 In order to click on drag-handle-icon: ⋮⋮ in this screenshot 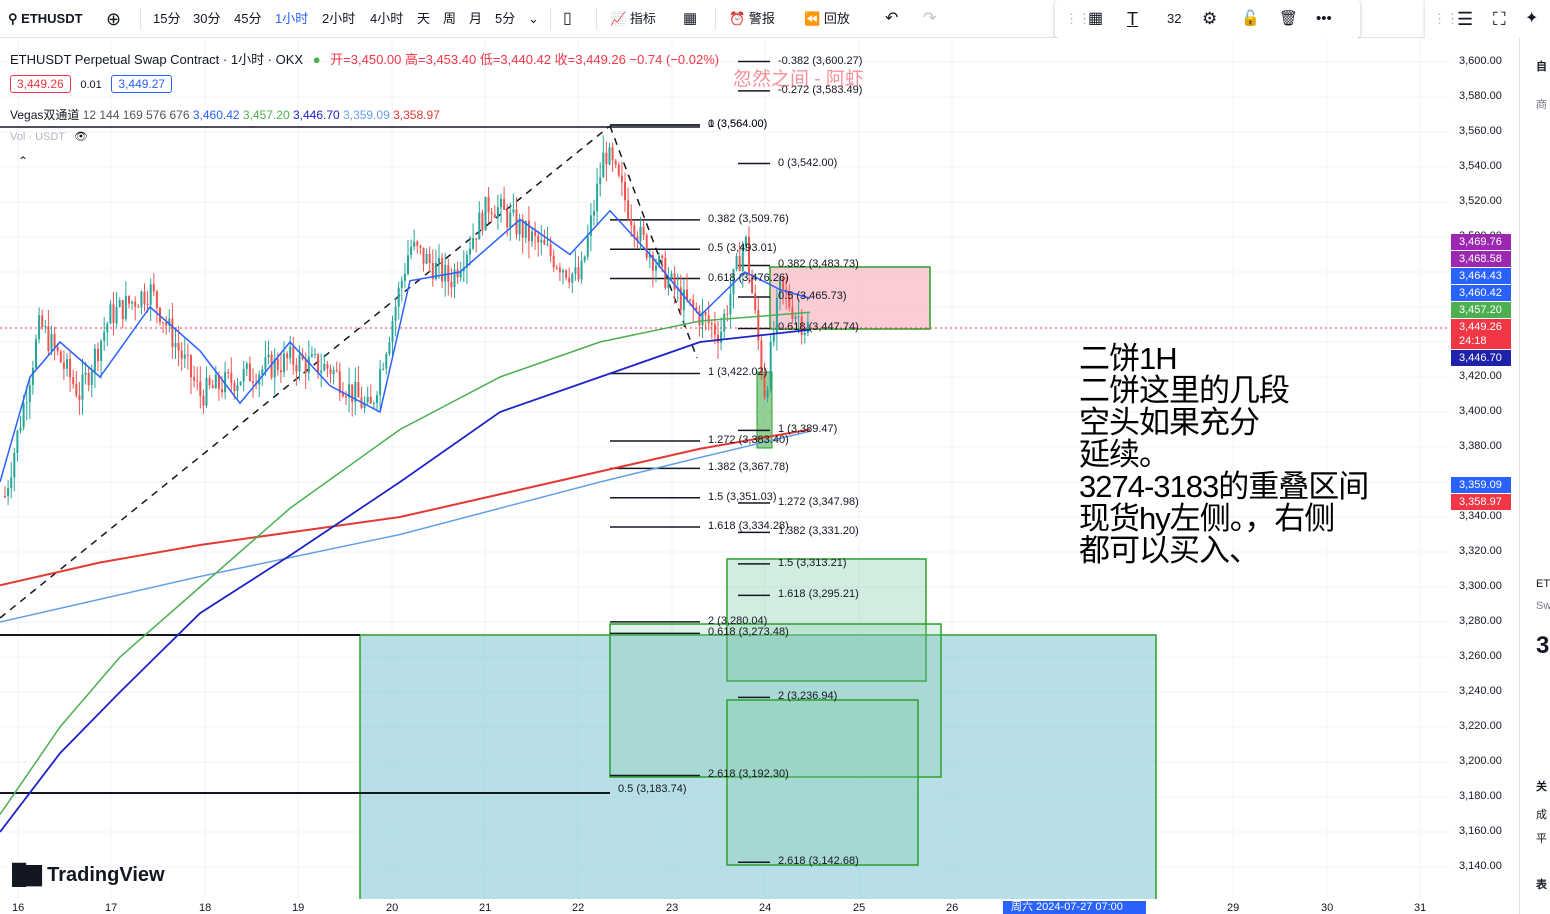, I will do `click(1446, 19)`.